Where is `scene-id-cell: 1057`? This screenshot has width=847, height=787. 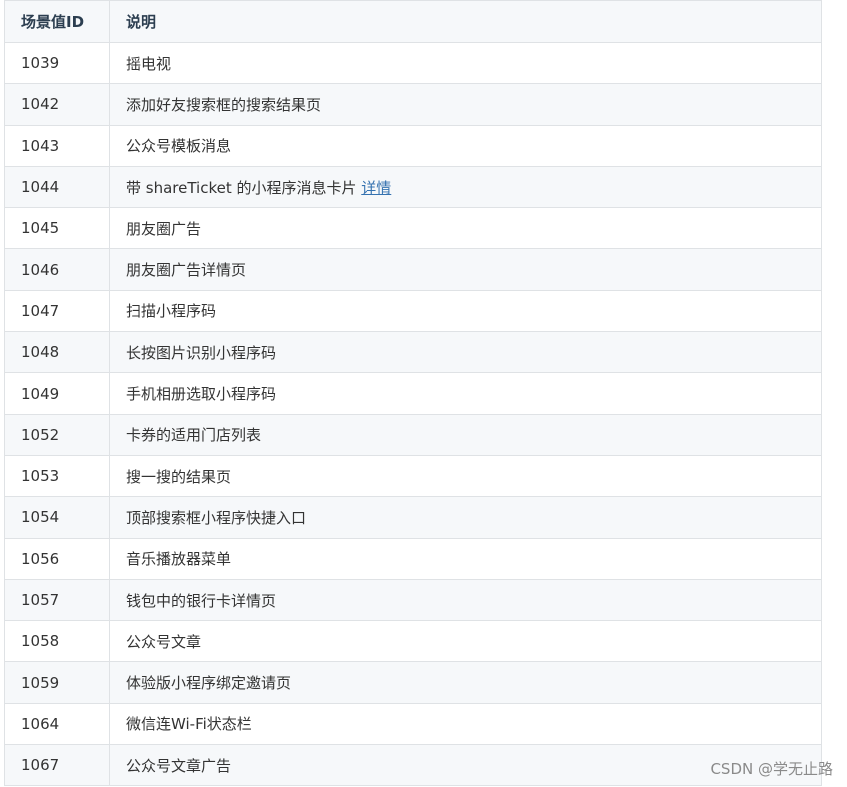
scene-id-cell: 1057 is located at coordinates (57, 600).